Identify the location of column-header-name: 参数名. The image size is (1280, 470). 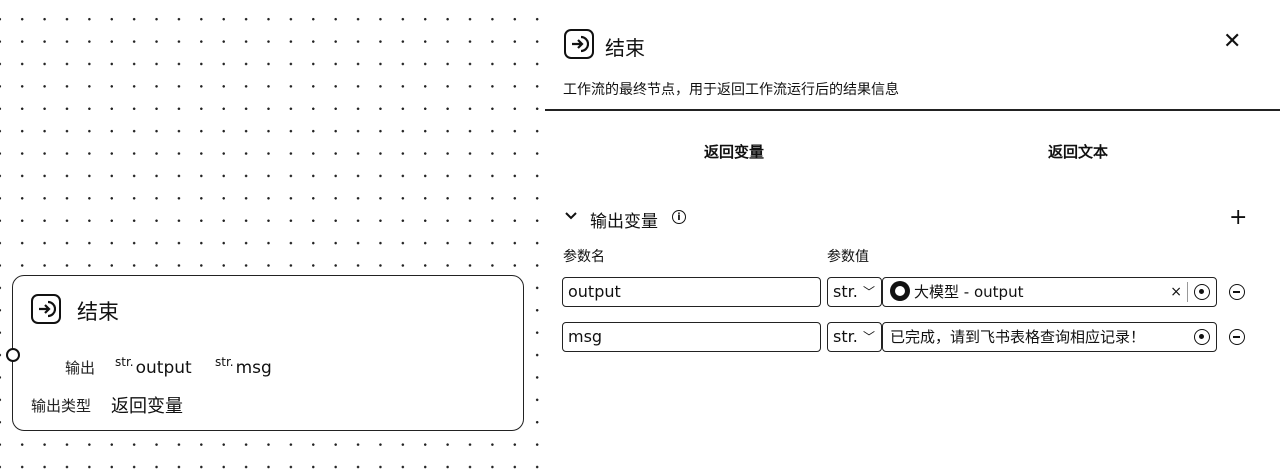
(584, 257).